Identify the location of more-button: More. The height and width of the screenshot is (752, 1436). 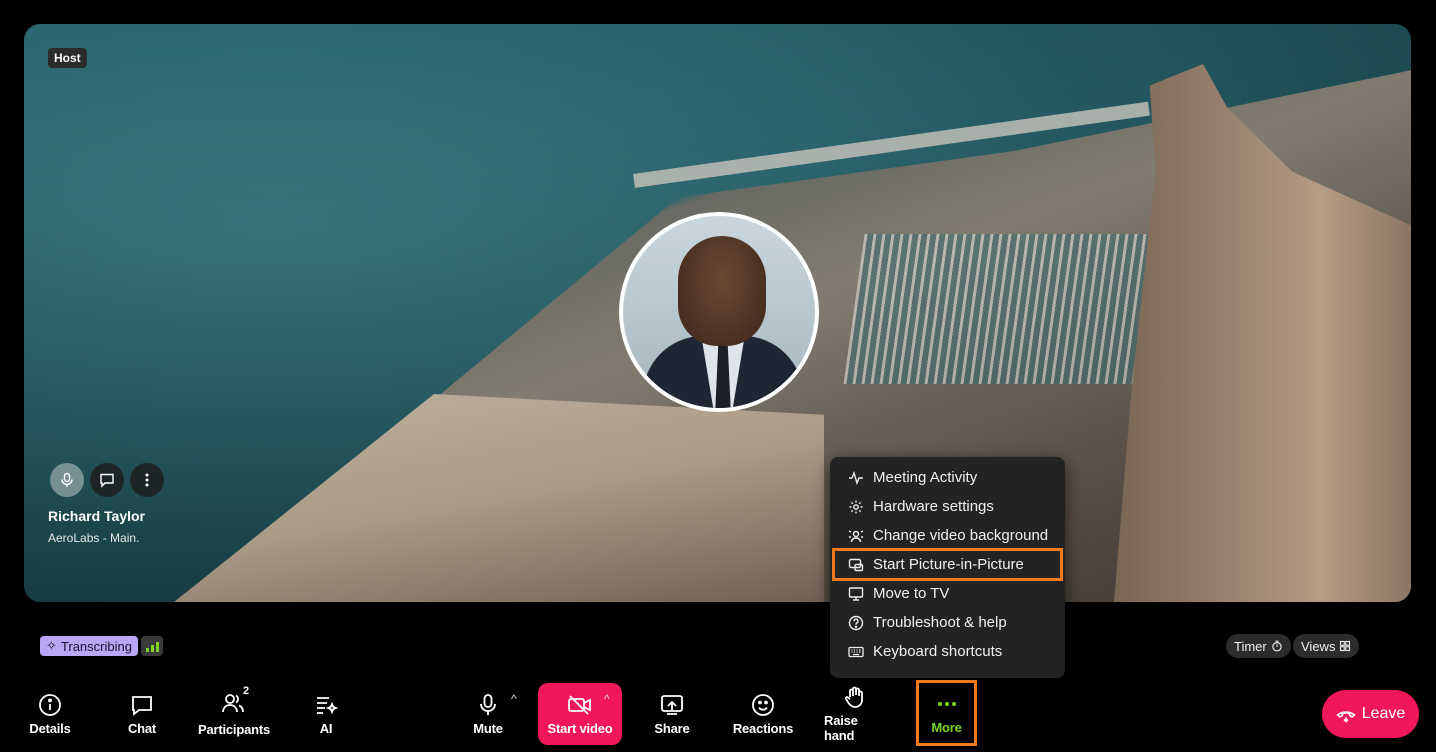
(946, 713).